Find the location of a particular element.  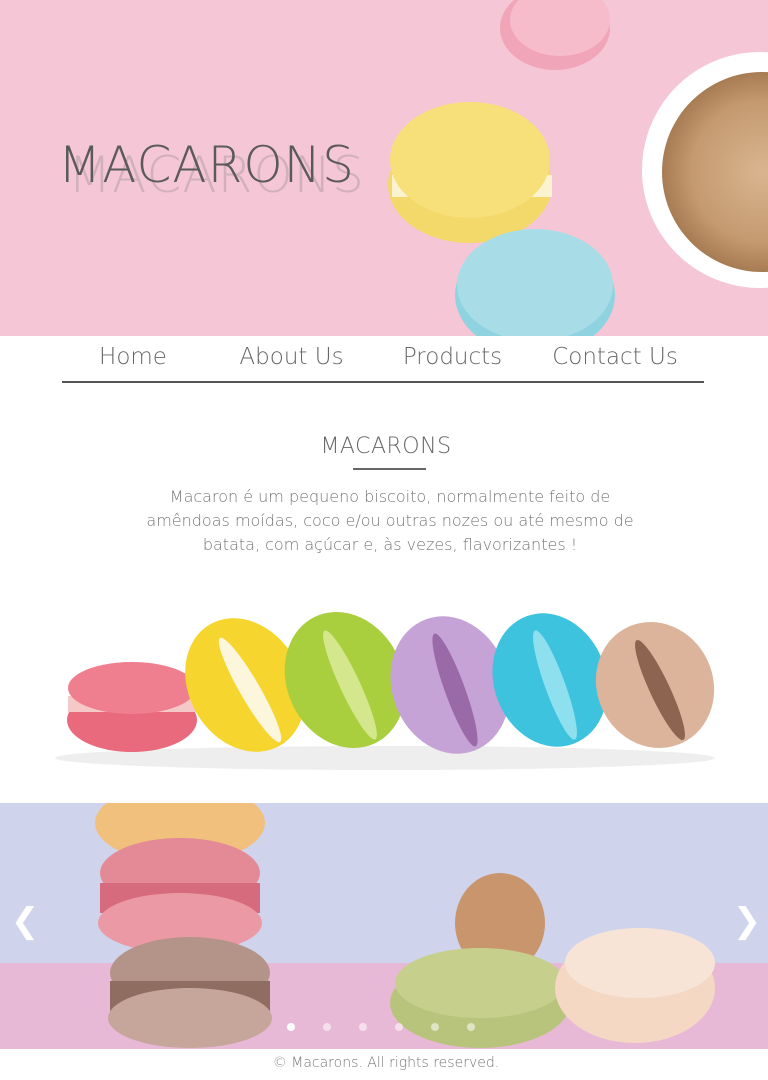

title-underline is located at coordinates (389, 469).